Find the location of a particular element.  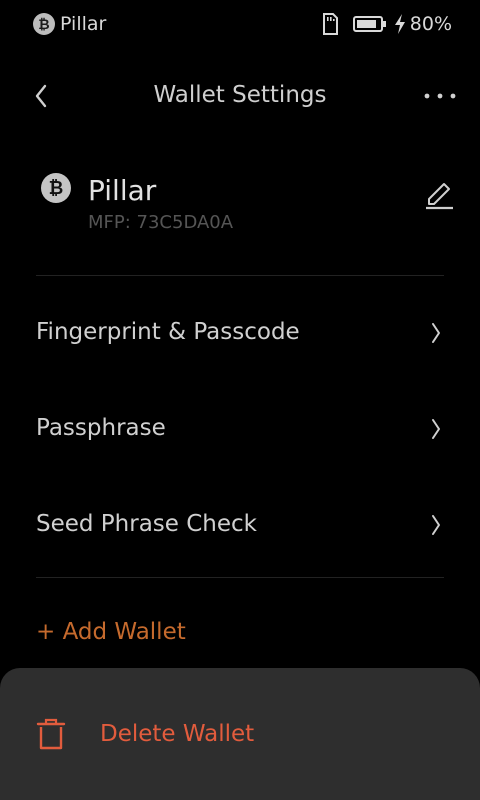

more-options-button is located at coordinates (440, 96).